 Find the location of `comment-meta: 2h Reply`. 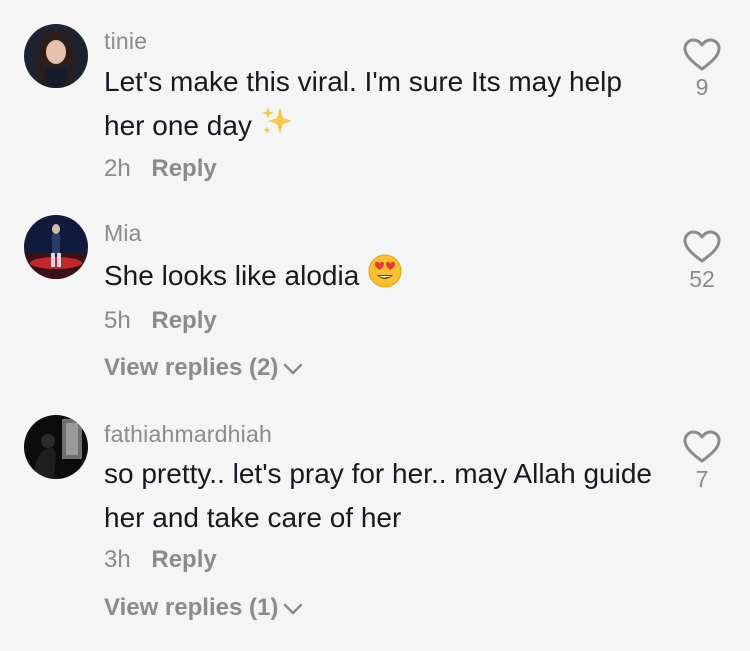

comment-meta: 2h Reply is located at coordinates (160, 169).